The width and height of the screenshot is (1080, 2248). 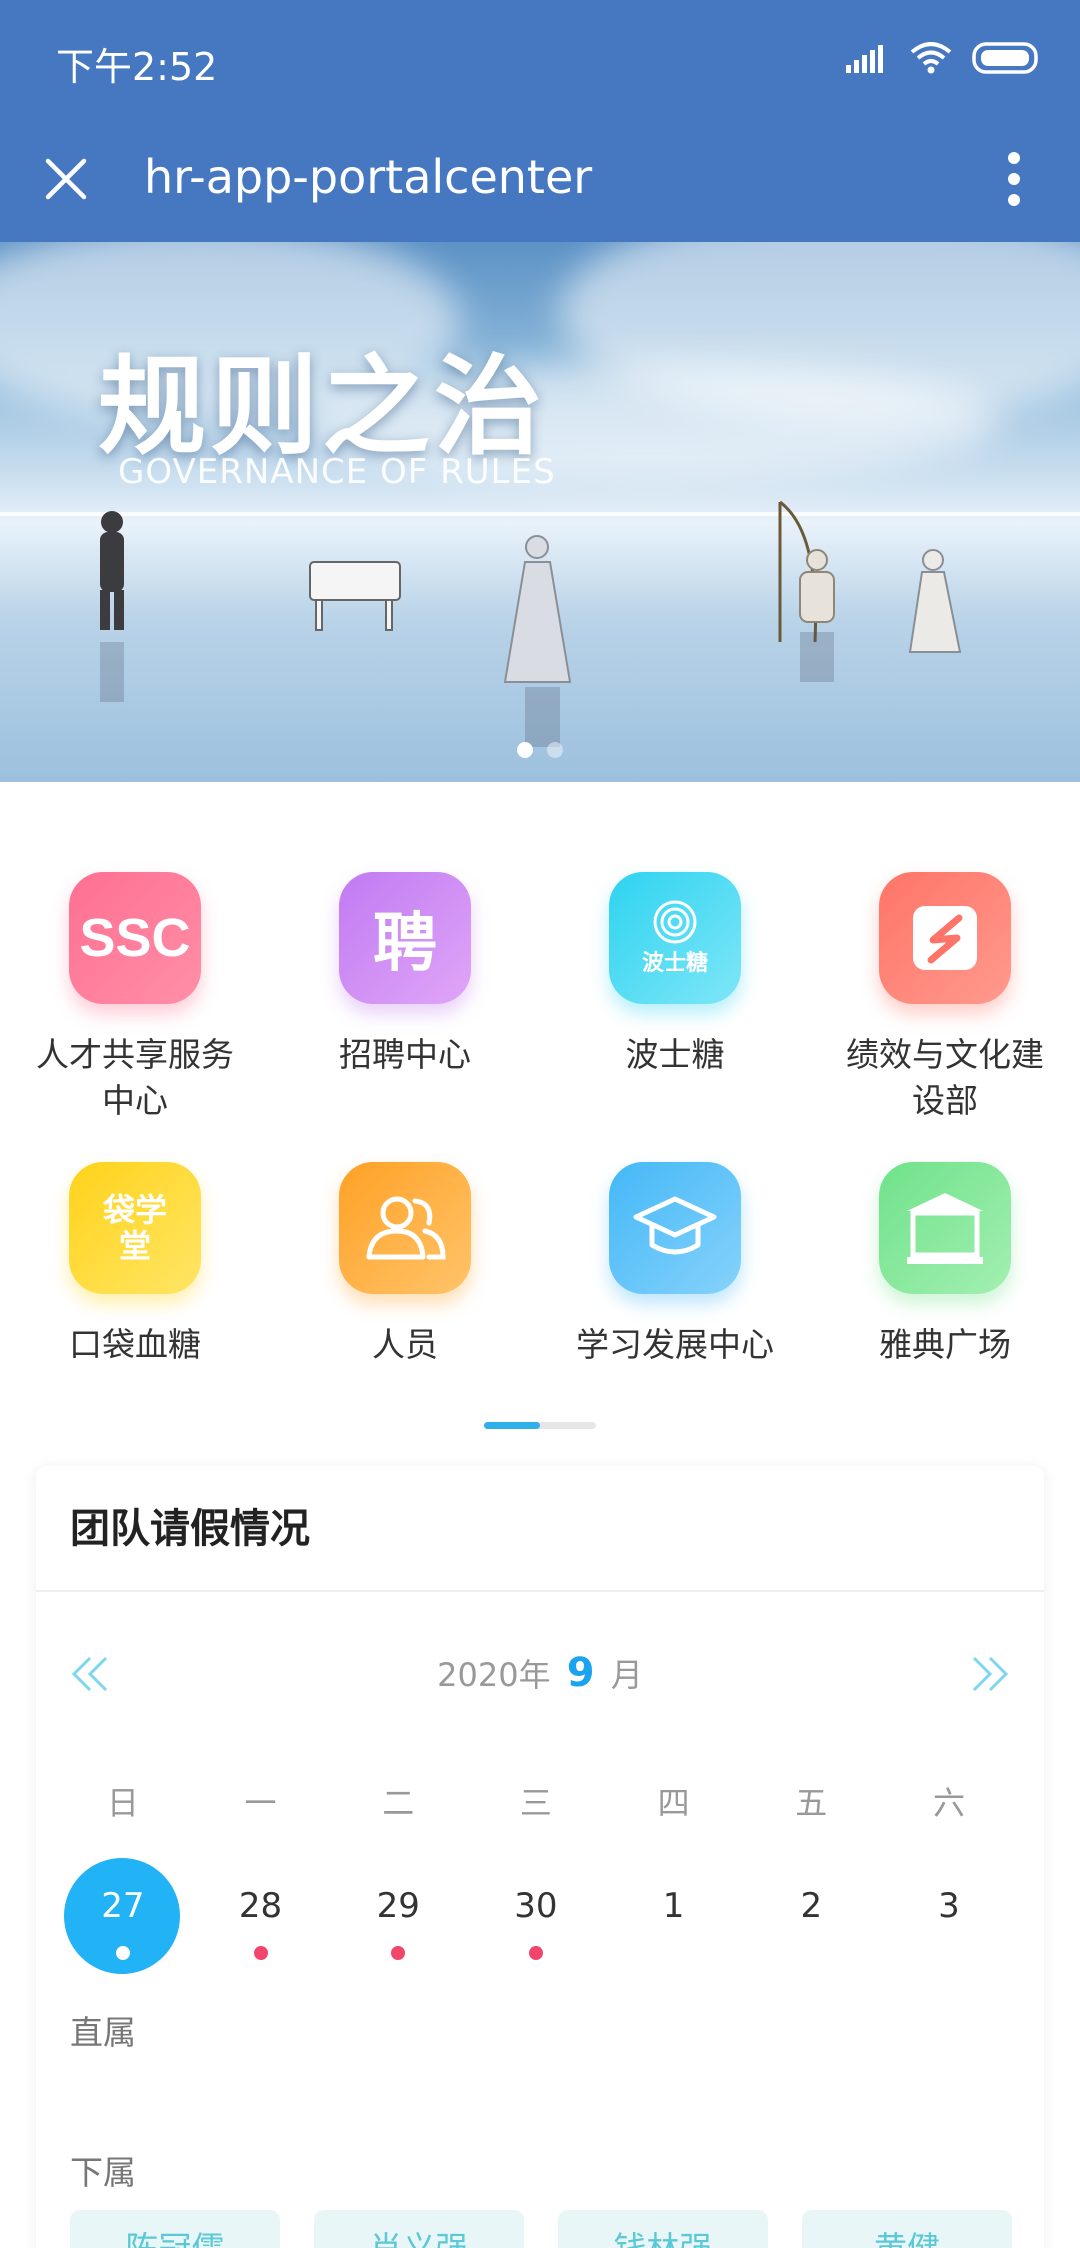 What do you see at coordinates (811, 1906) in the screenshot?
I see `date-number: 2` at bounding box center [811, 1906].